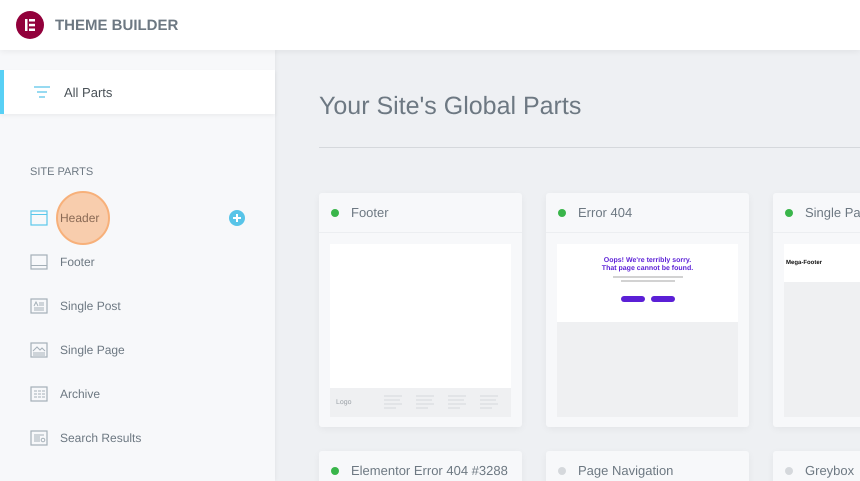 The width and height of the screenshot is (860, 481). I want to click on sidebar-item: Footer, so click(77, 262).